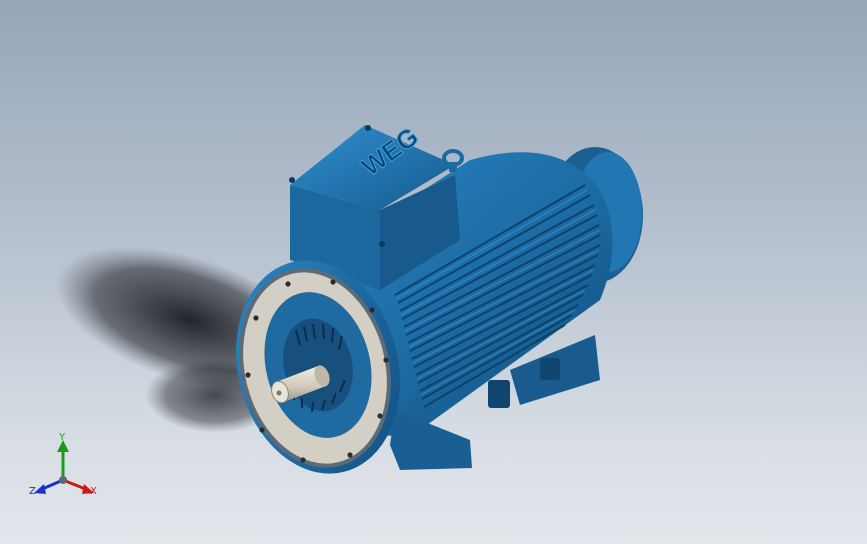 This screenshot has width=867, height=544. I want to click on z-axis-label: Z, so click(32, 491).